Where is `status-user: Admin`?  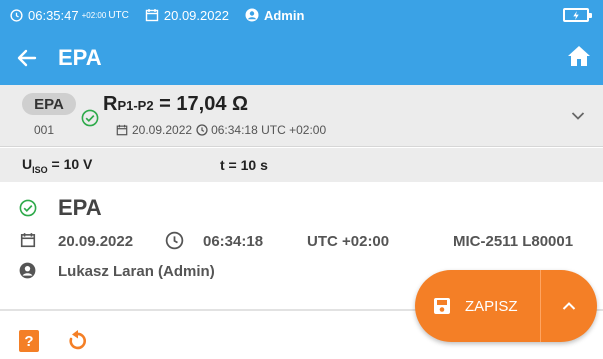
status-user: Admin is located at coordinates (274, 15).